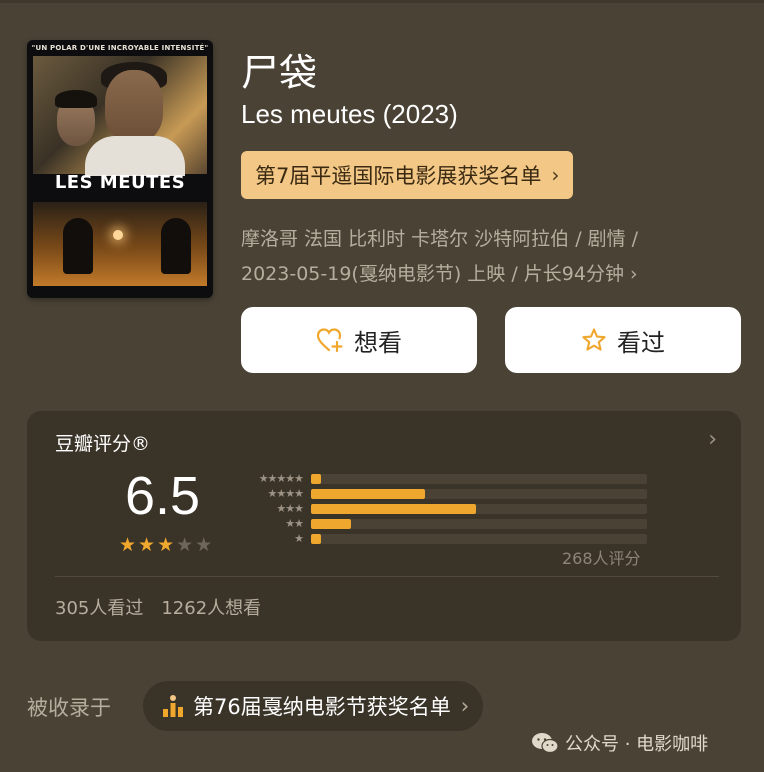  Describe the element at coordinates (118, 235) in the screenshot. I see `poster-street-lamp` at that location.